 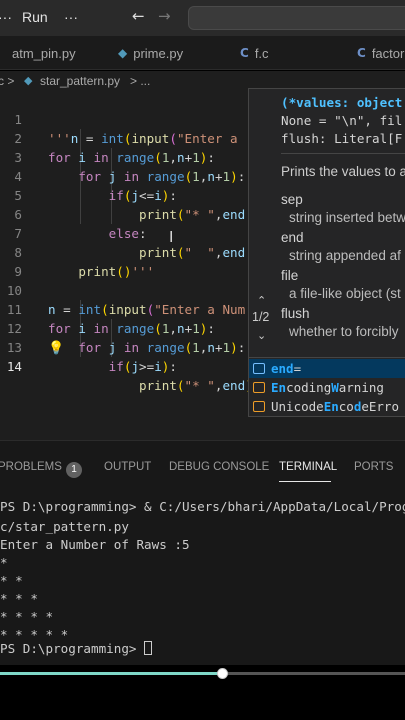 I want to click on tab-f-c: C f.c, so click(x=254, y=53).